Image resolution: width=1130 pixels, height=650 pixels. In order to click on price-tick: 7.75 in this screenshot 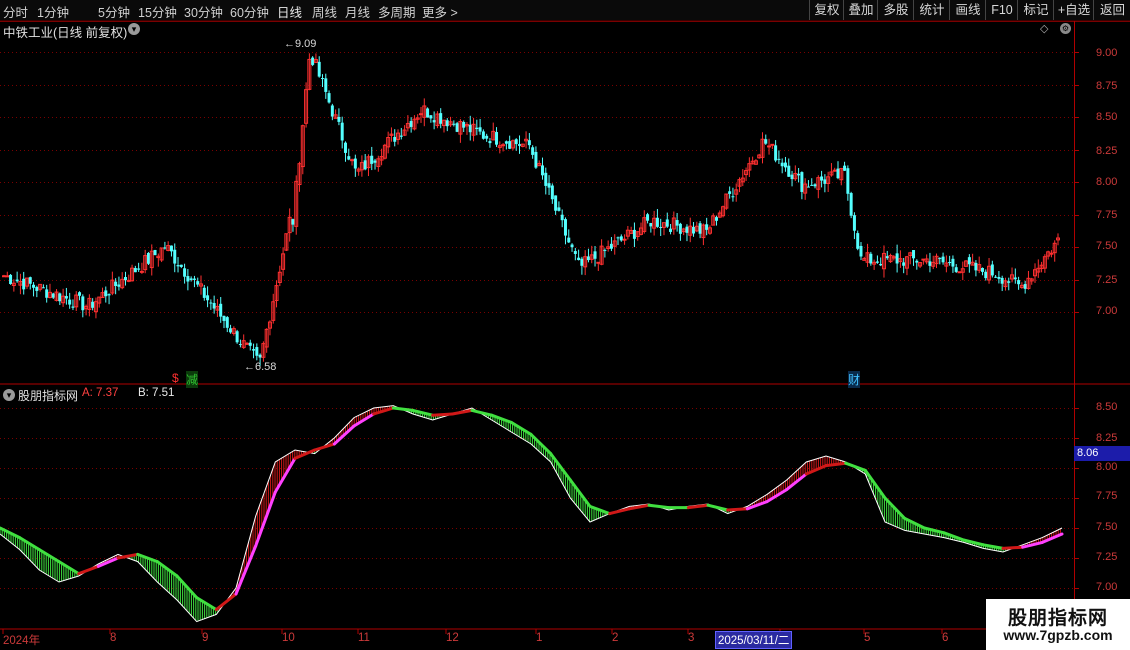, I will do `click(1107, 215)`.